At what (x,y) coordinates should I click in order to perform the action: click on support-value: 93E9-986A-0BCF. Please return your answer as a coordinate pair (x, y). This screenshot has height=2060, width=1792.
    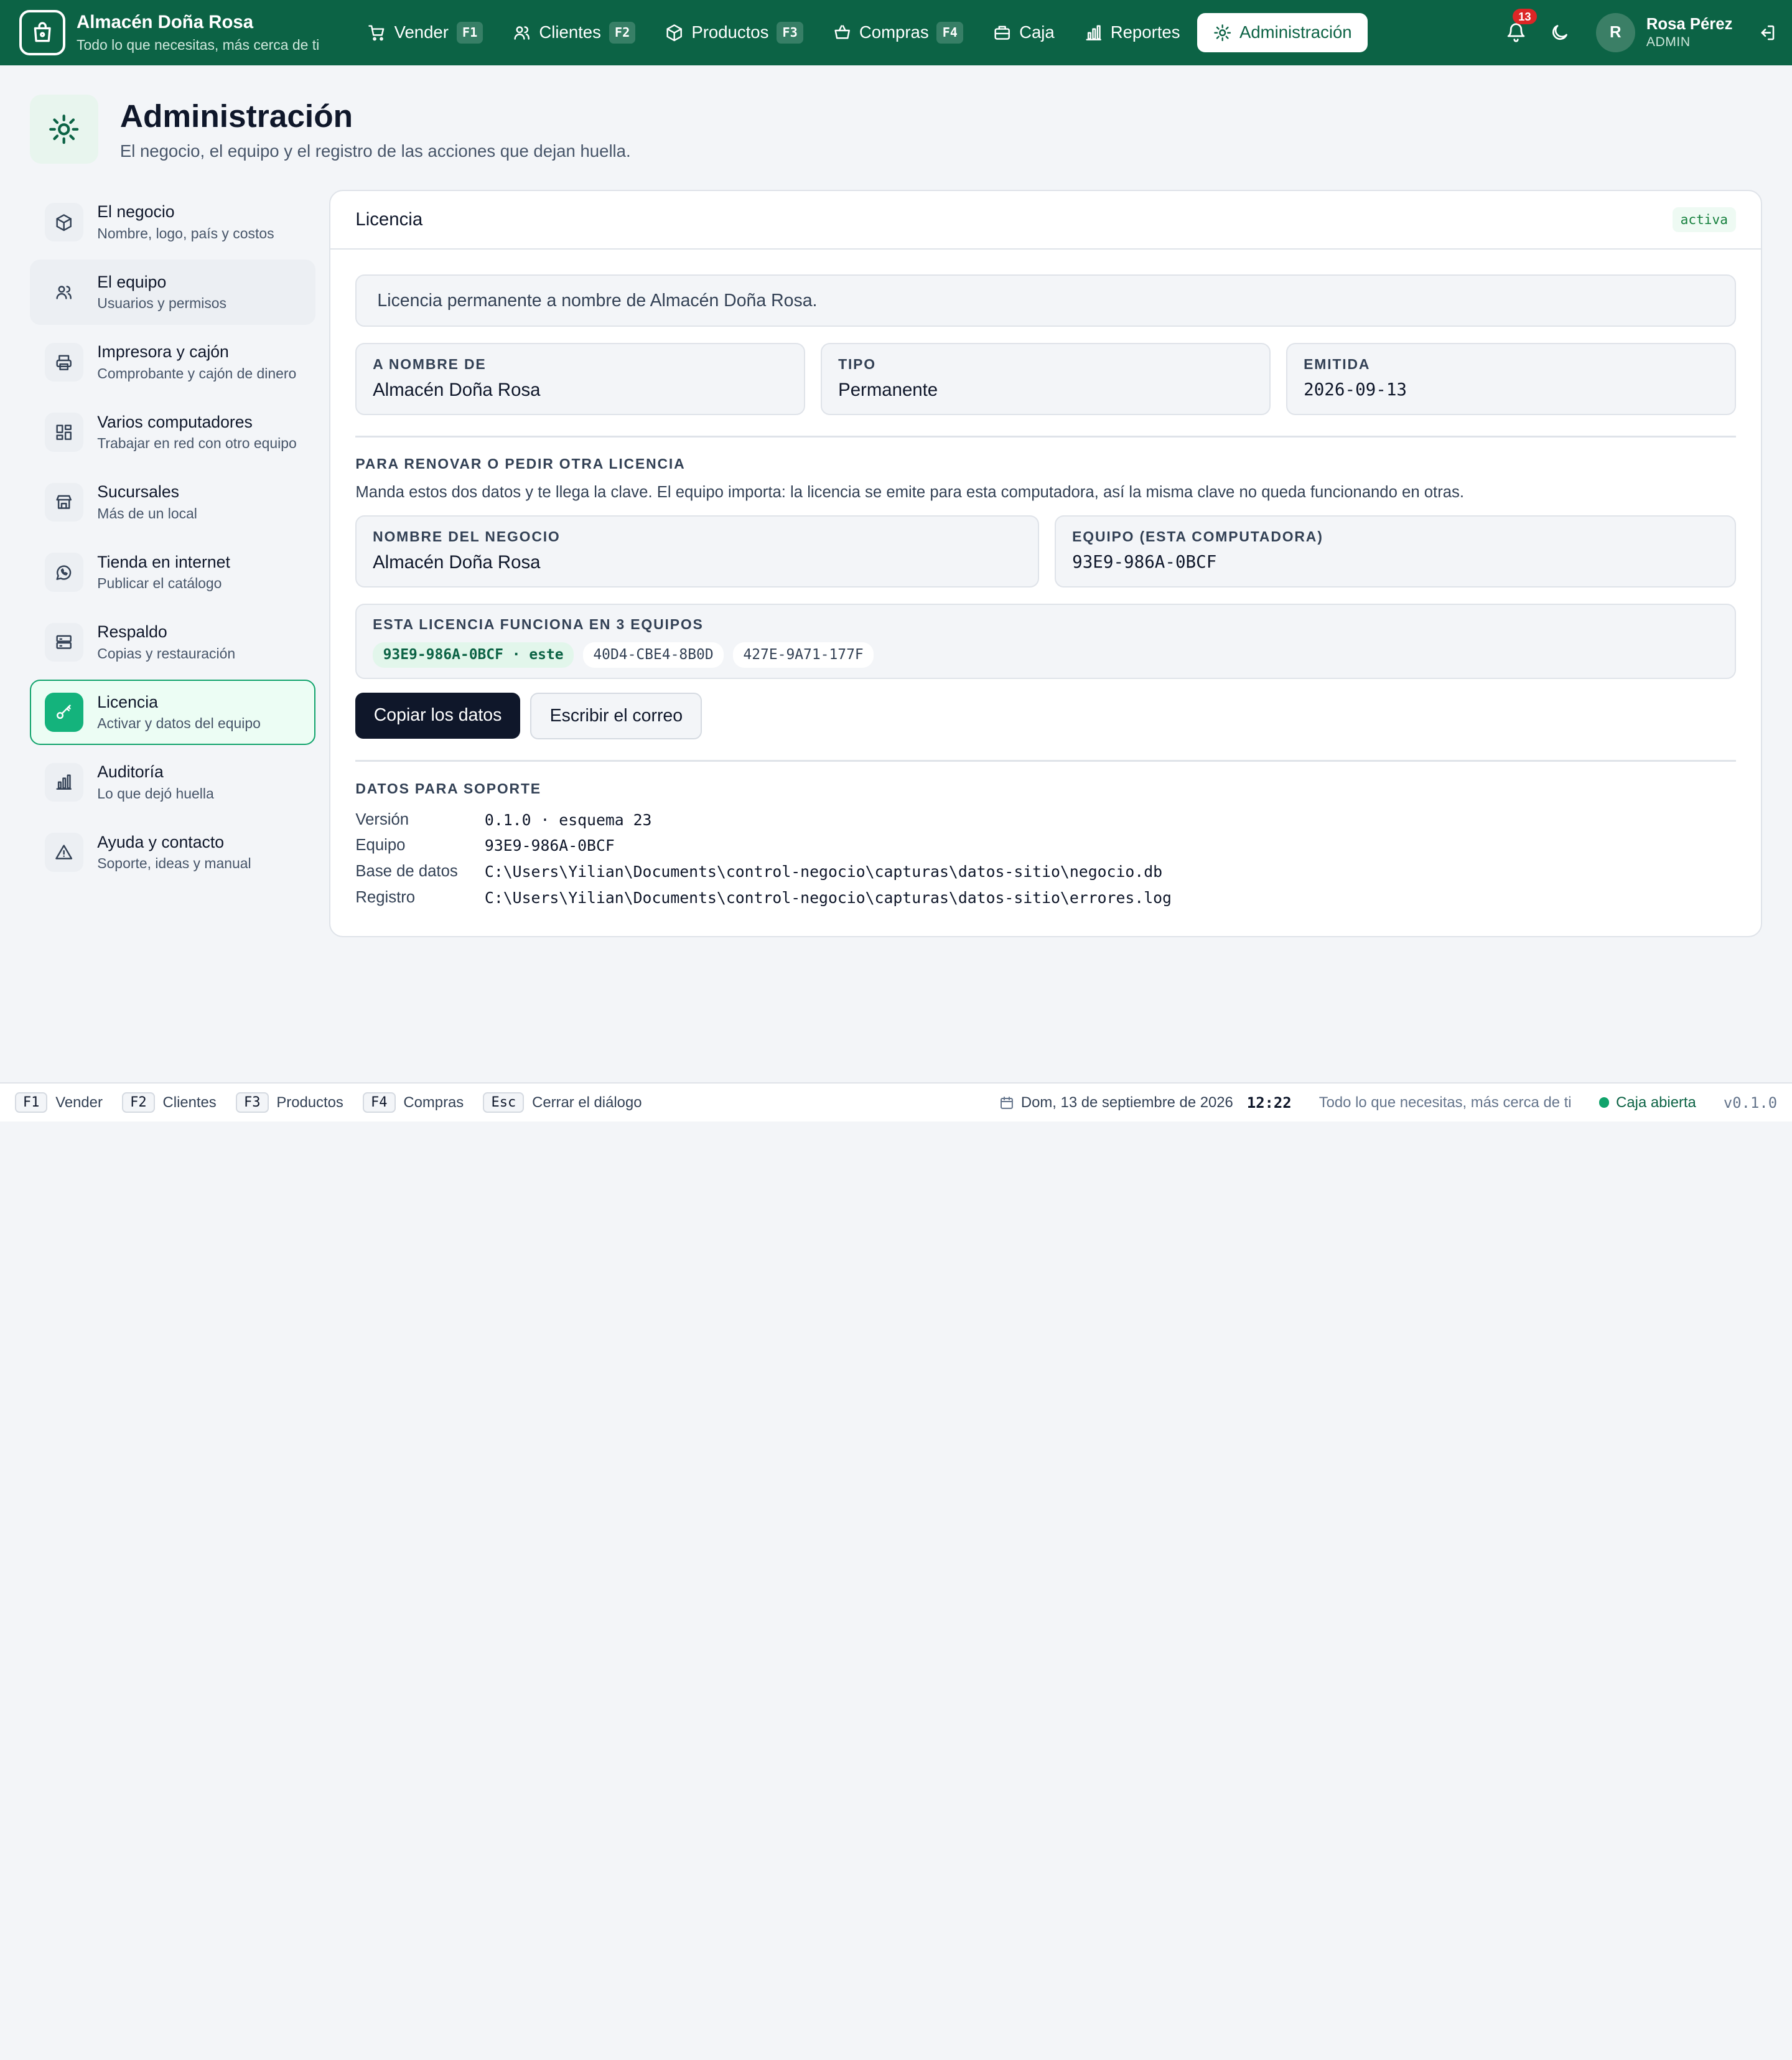
    Looking at the image, I should click on (549, 845).